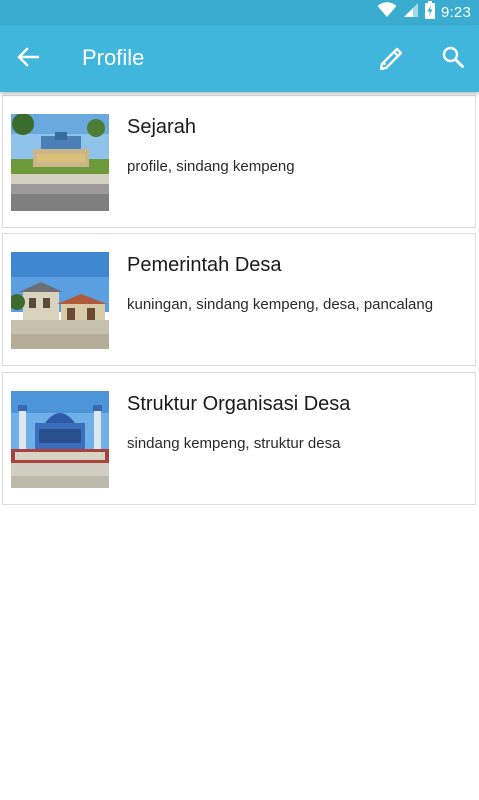 This screenshot has height=800, width=479. Describe the element at coordinates (387, 12) in the screenshot. I see `wifi-icon` at that location.